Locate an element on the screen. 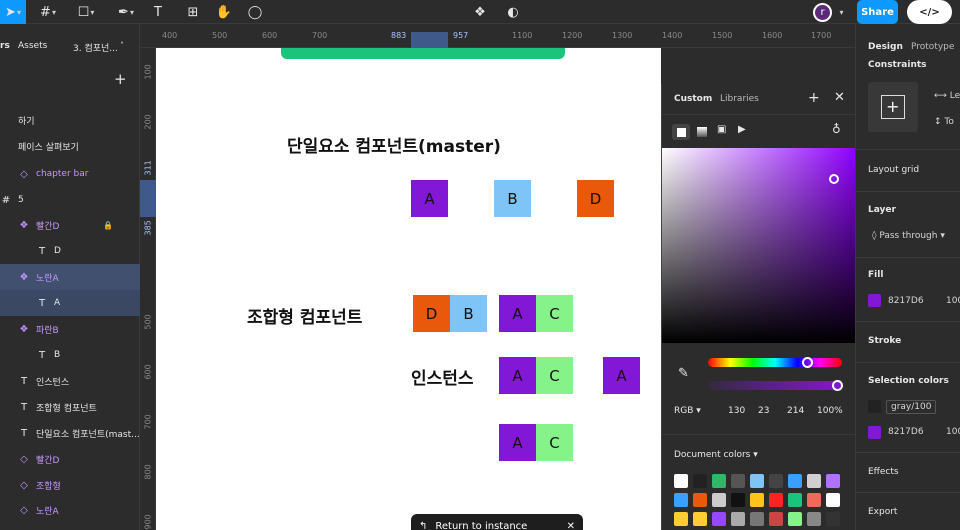  instance-box-c: C is located at coordinates (554, 375).